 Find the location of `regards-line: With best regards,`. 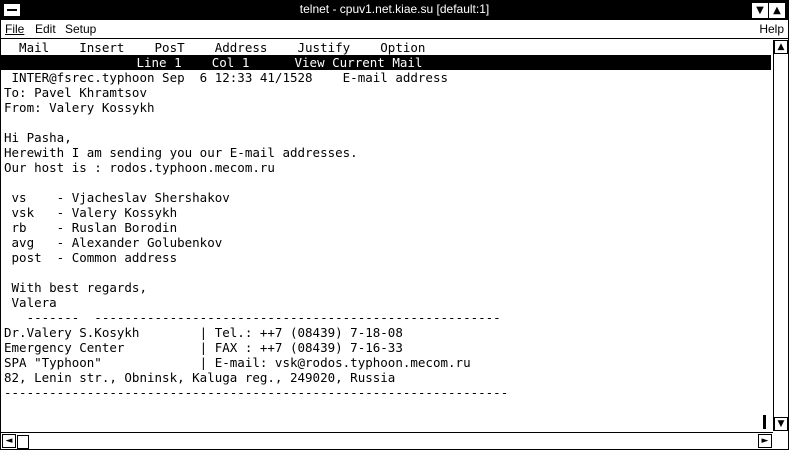

regards-line: With best regards, is located at coordinates (75, 287).